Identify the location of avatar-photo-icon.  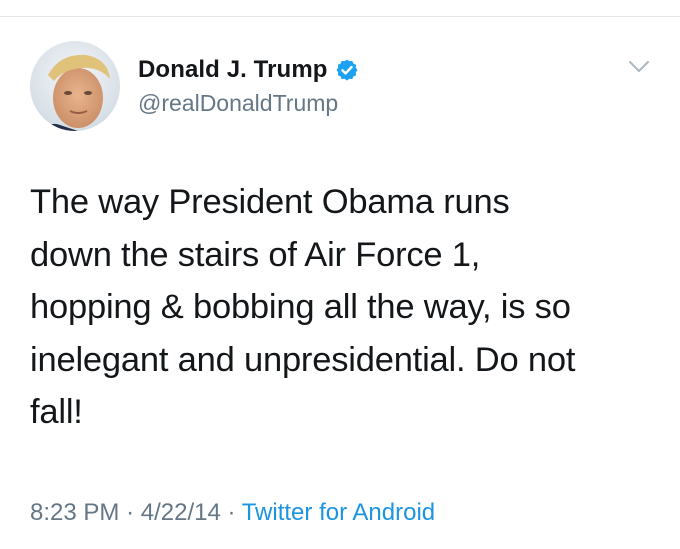
(75, 86).